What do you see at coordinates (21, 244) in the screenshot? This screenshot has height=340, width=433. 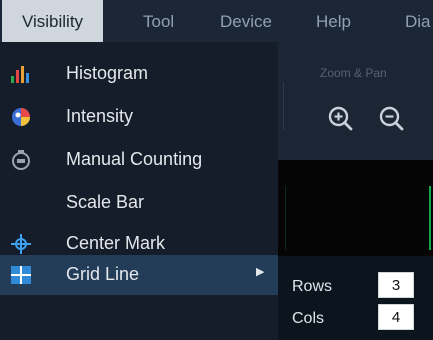 I see `center-mark-icon` at bounding box center [21, 244].